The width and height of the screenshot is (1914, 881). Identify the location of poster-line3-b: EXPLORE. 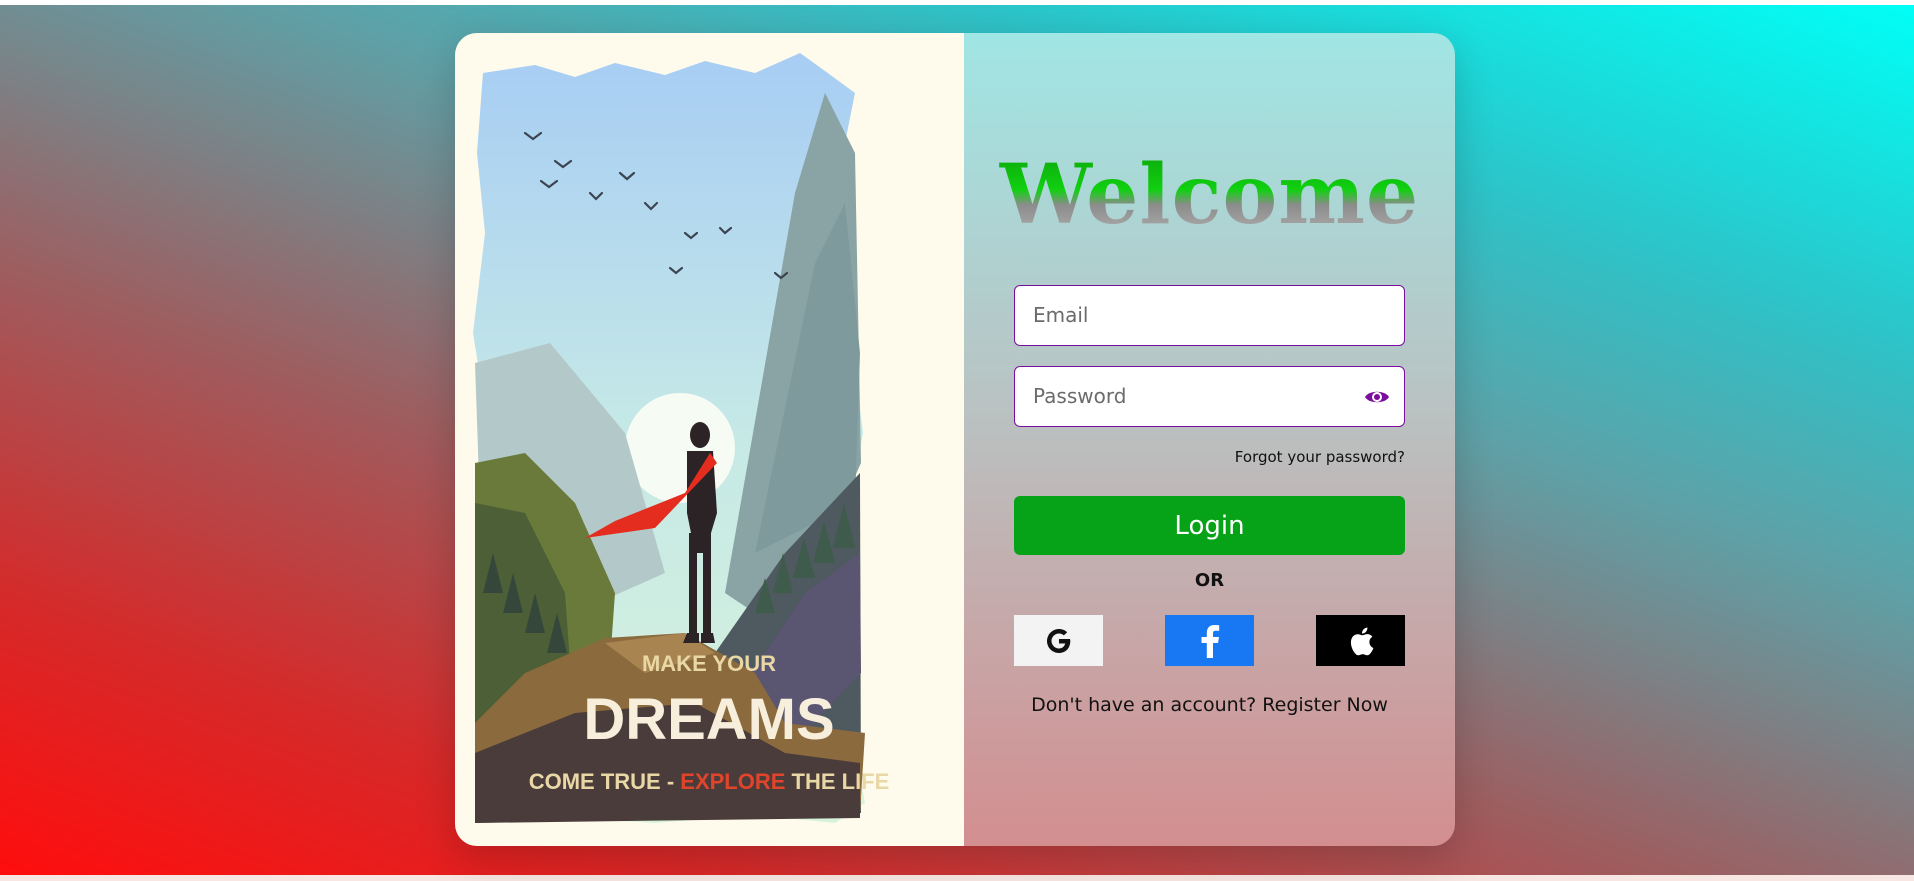
(732, 781).